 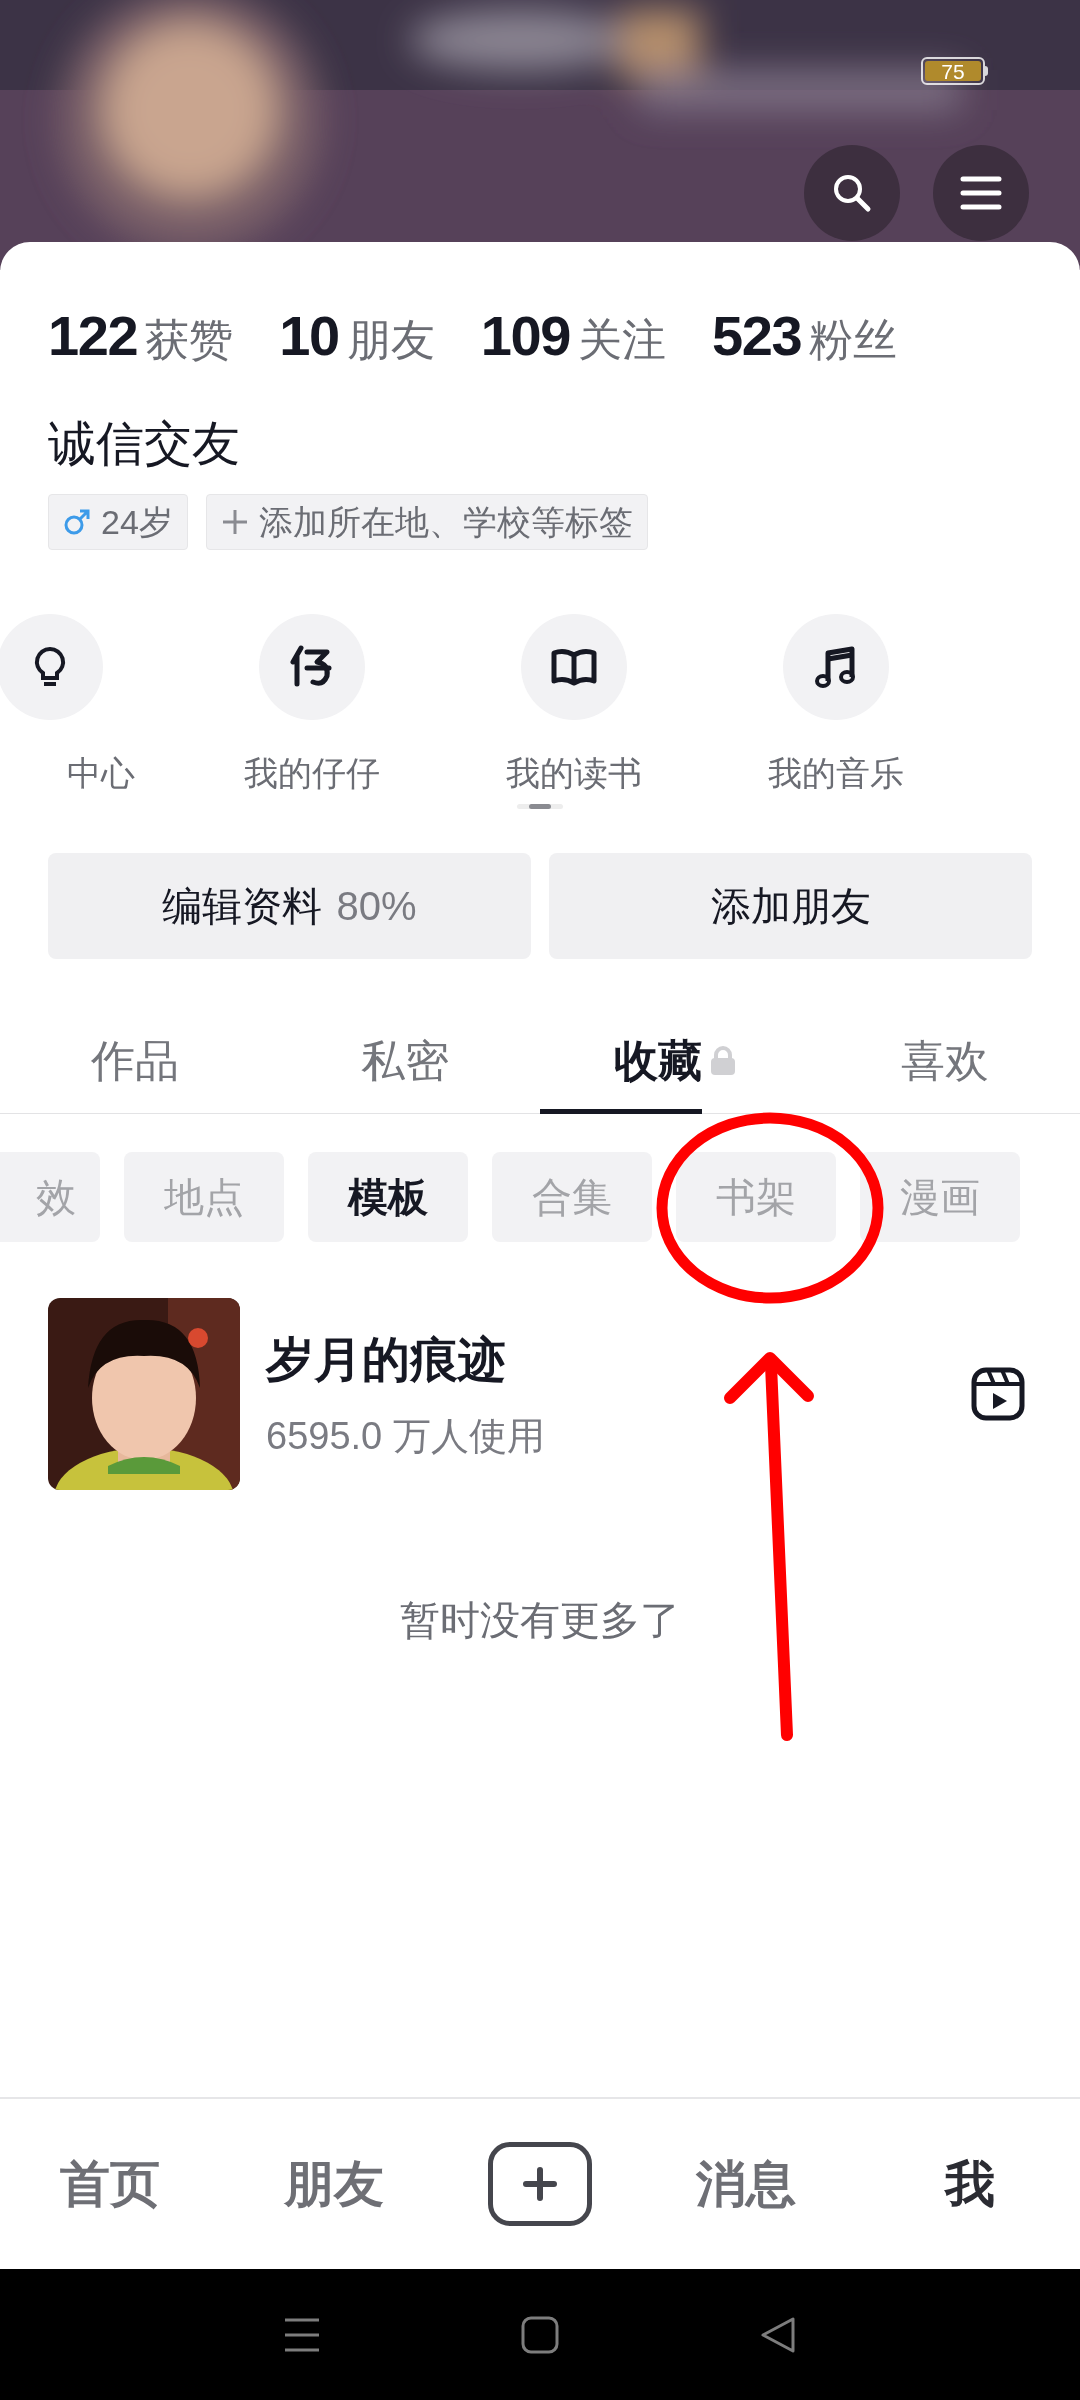 I want to click on profile-action-button: 编辑资料 80%, so click(x=289, y=906).